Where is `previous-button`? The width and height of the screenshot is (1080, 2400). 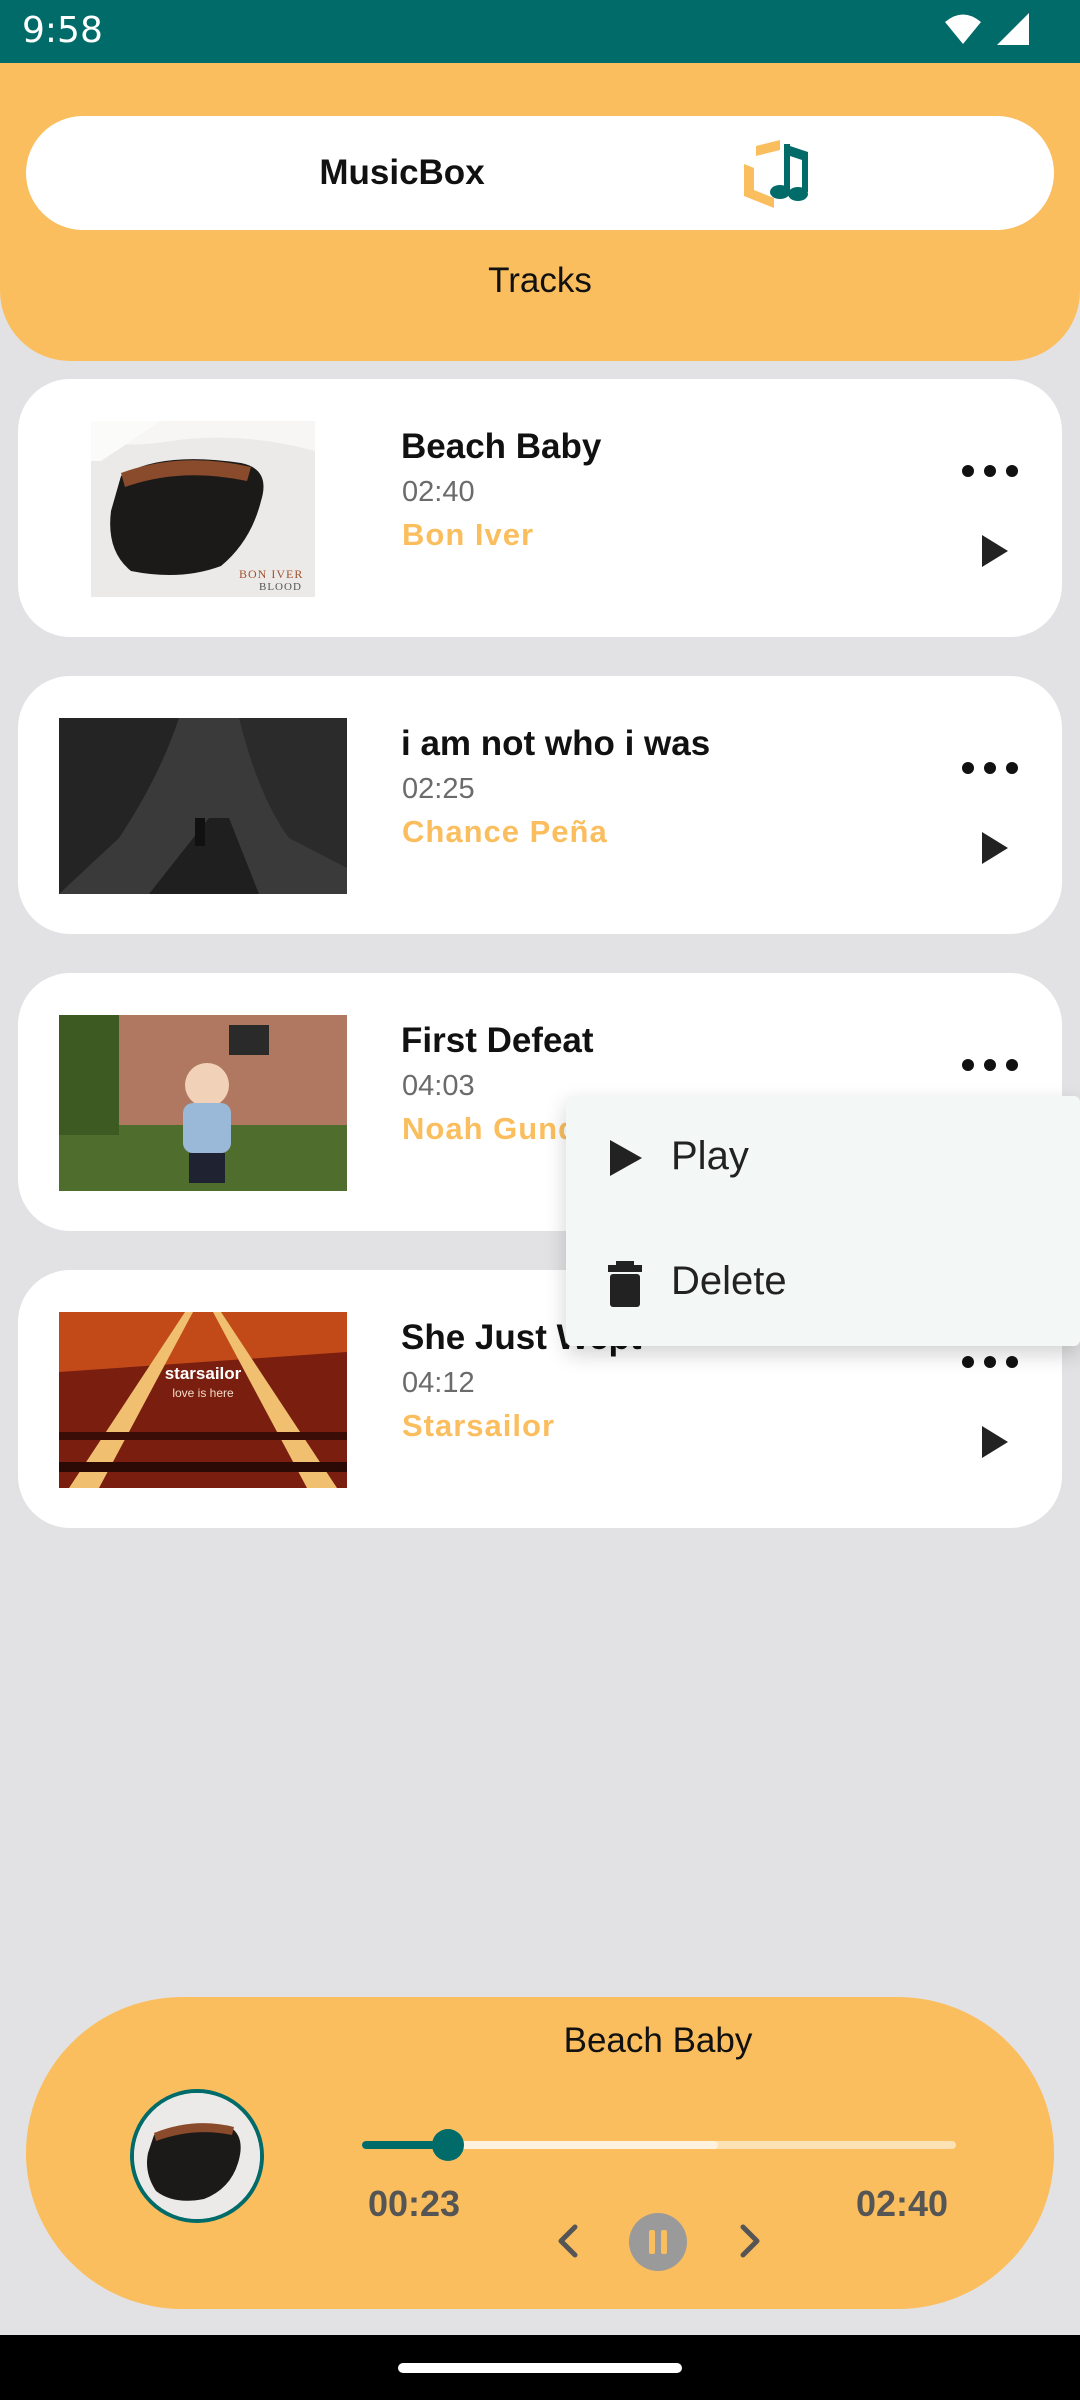
previous-button is located at coordinates (568, 2241).